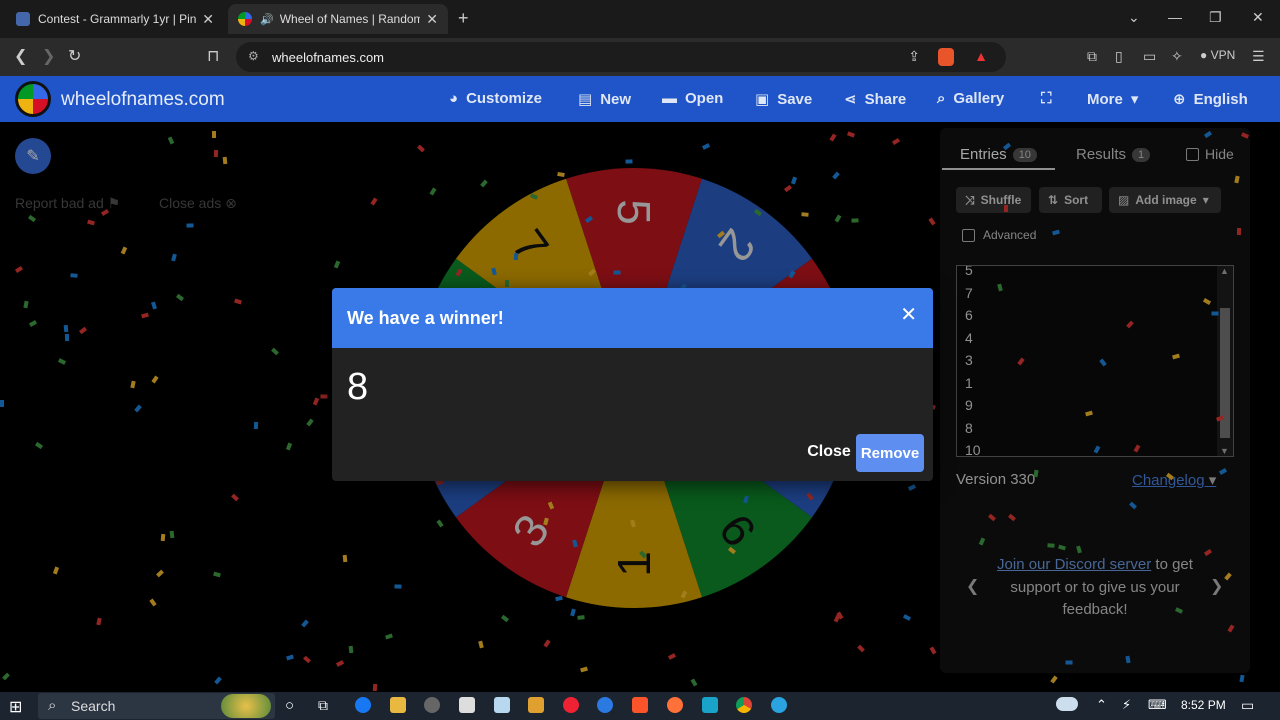 This screenshot has width=1280, height=720. I want to click on menu-more: More ▾, so click(1113, 99).